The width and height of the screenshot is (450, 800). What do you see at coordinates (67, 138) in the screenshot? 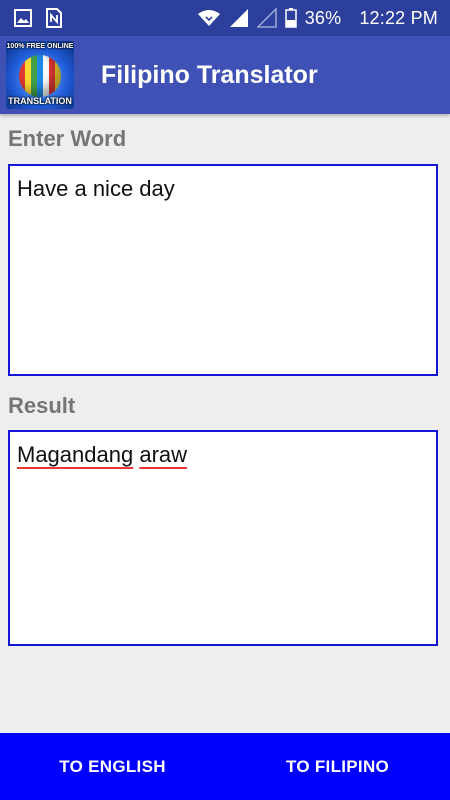
I see `enter-word-label: Enter Word` at bounding box center [67, 138].